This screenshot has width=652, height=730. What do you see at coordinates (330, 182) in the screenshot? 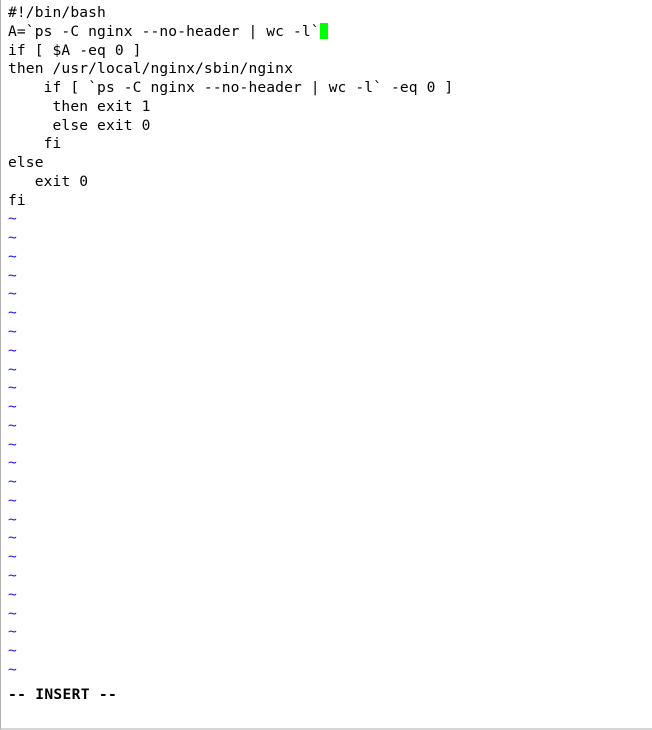
I see `code-line: exit 0` at bounding box center [330, 182].